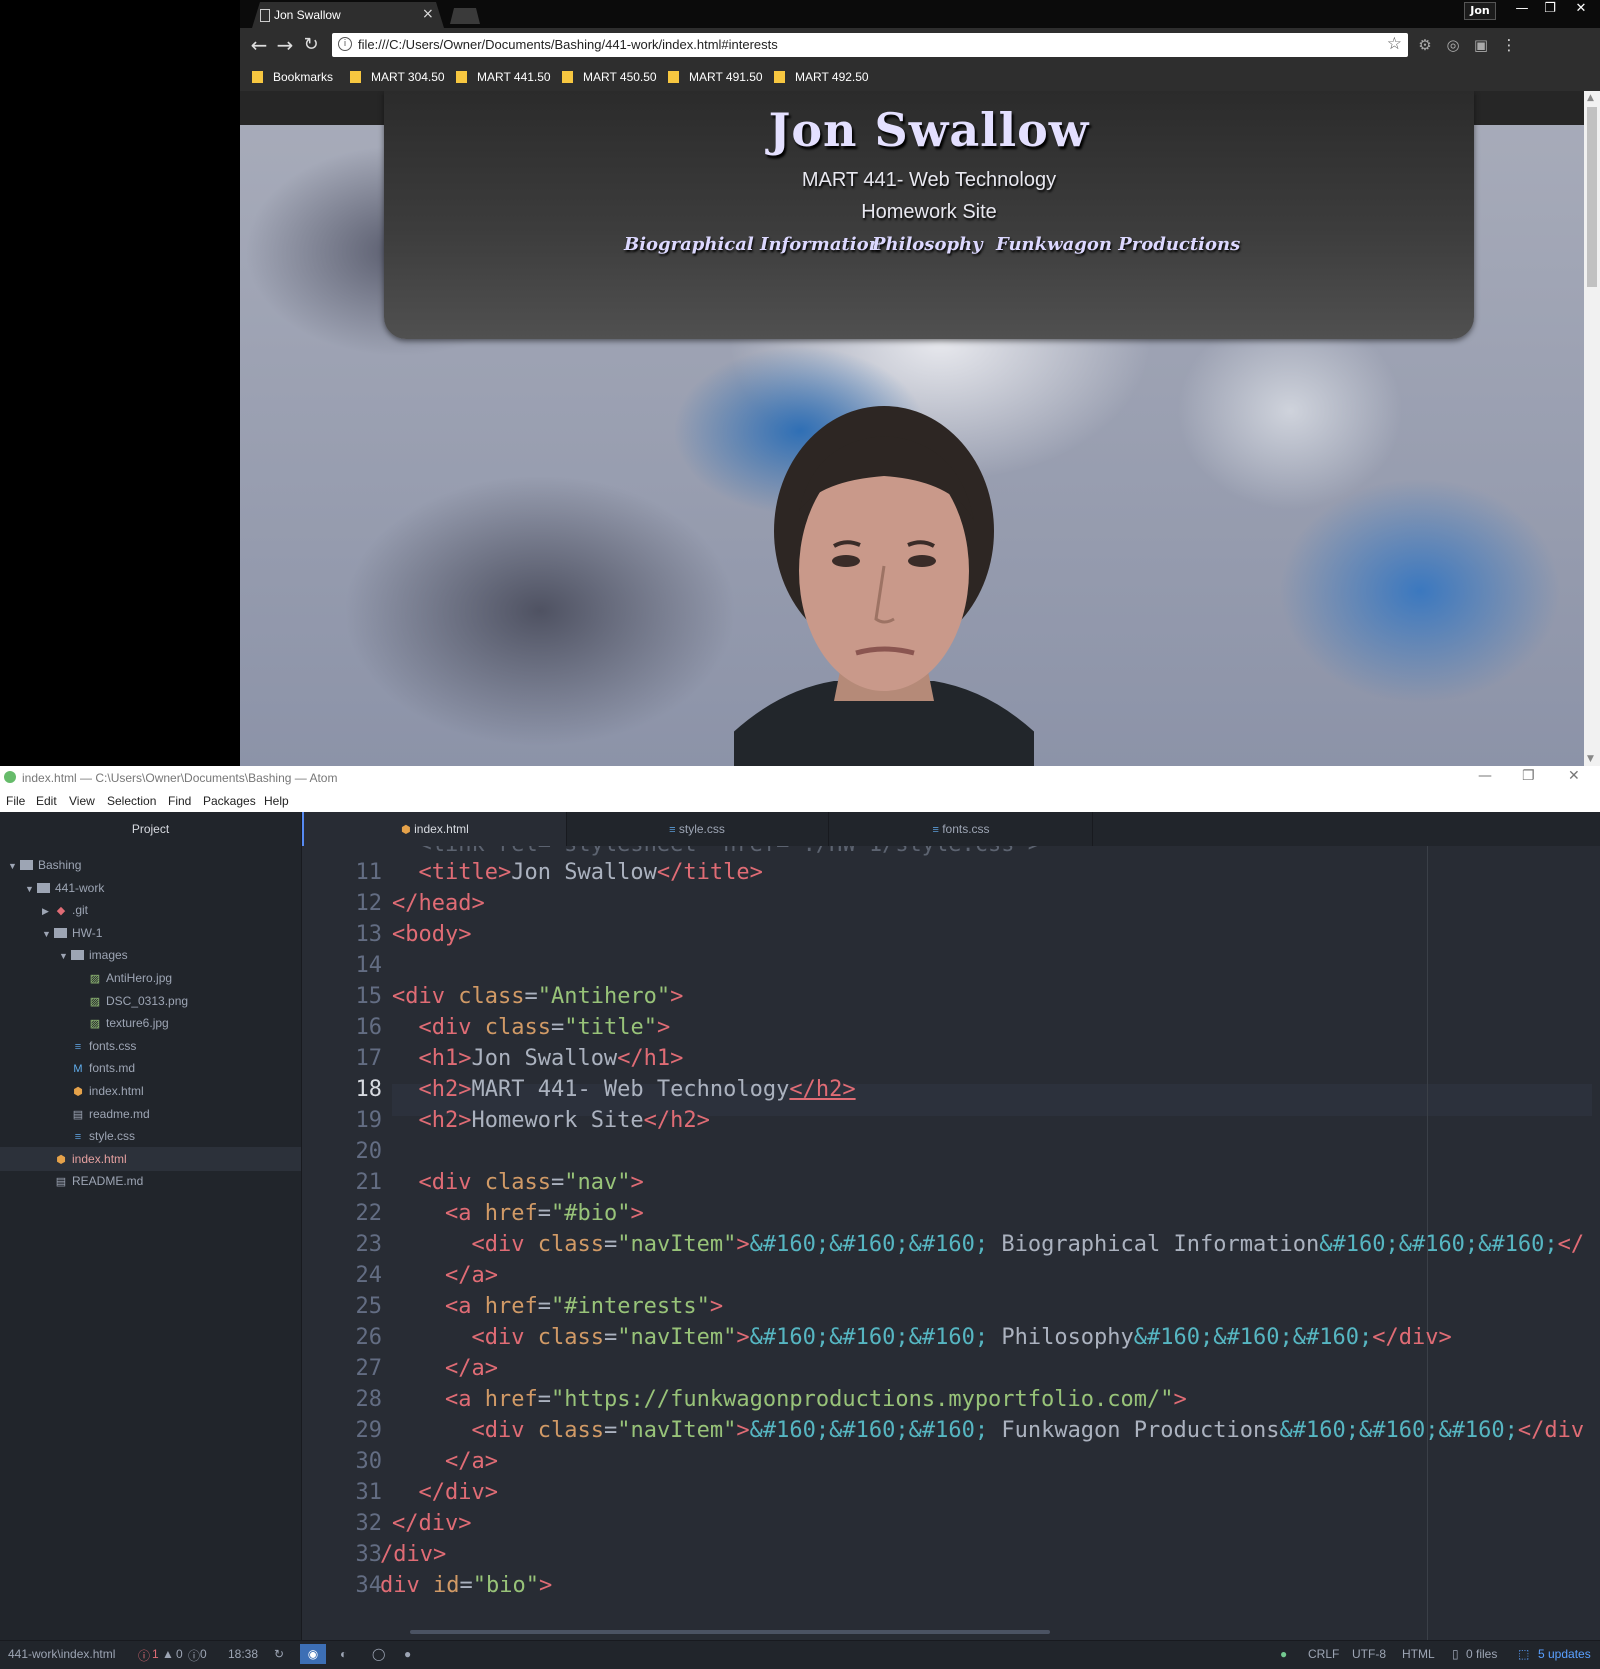  What do you see at coordinates (150, 1181) in the screenshot?
I see `tree-file: ▤ README.md` at bounding box center [150, 1181].